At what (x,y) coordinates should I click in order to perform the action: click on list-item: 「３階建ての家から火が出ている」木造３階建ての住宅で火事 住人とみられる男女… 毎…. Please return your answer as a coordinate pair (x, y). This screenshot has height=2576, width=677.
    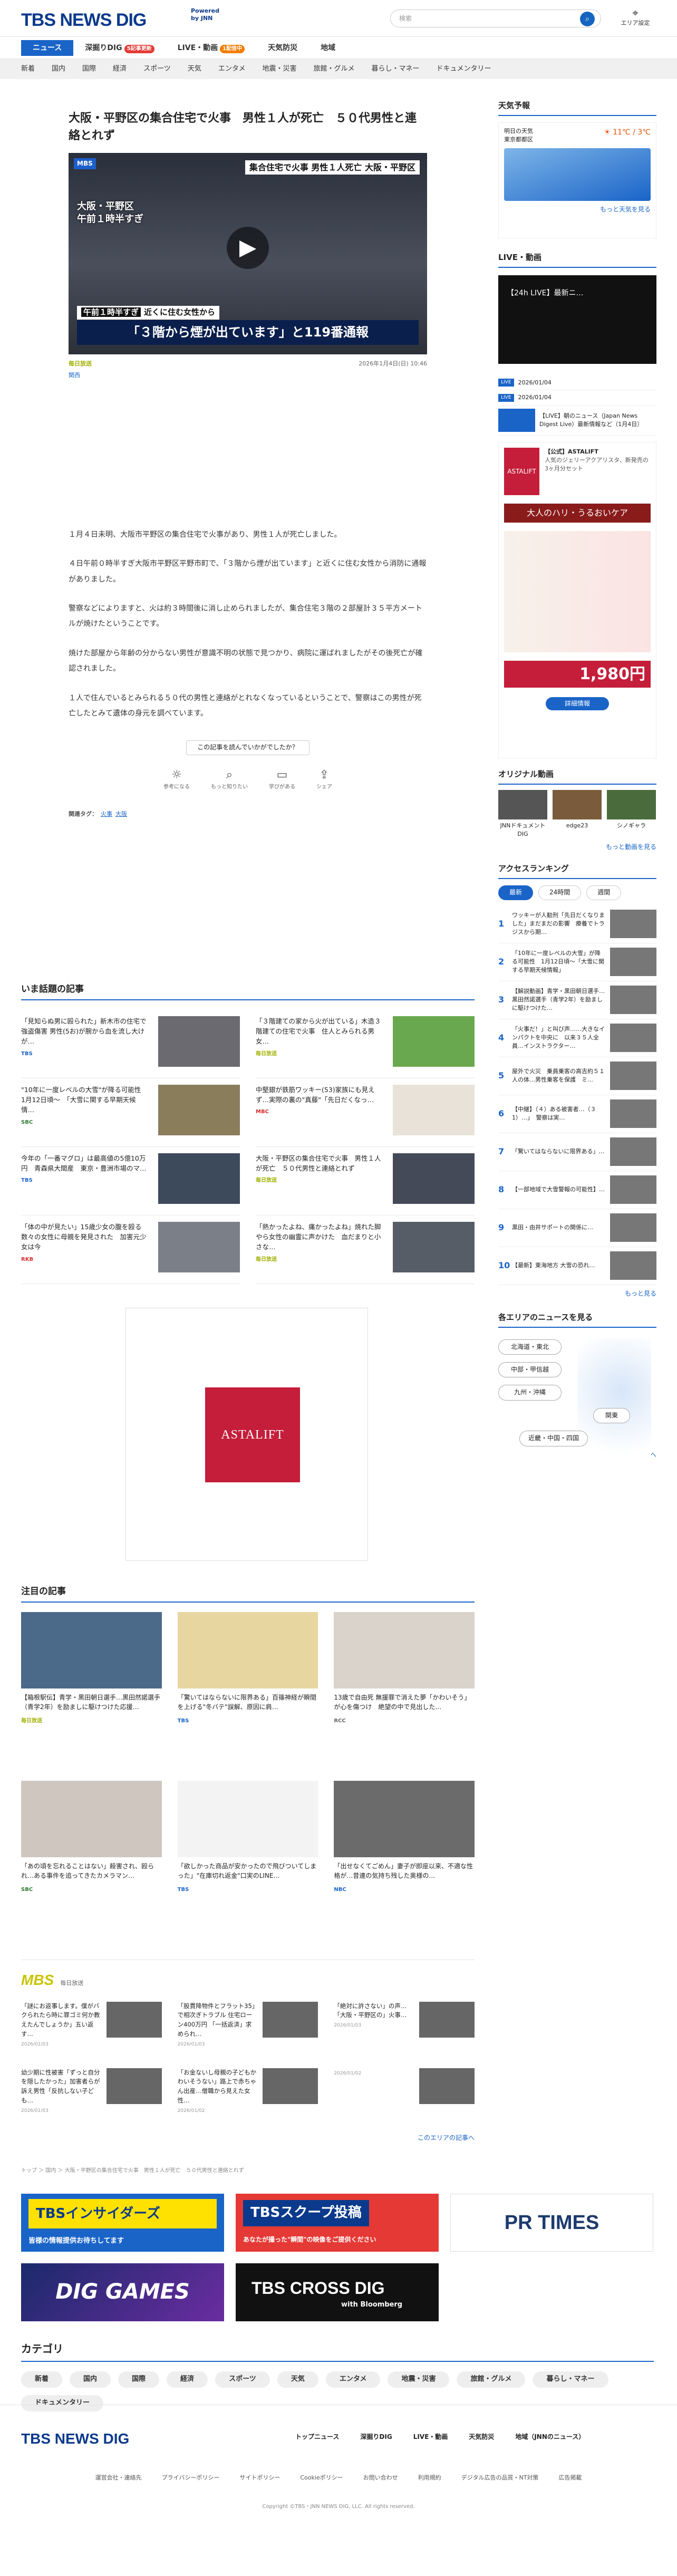
    Looking at the image, I should click on (365, 1044).